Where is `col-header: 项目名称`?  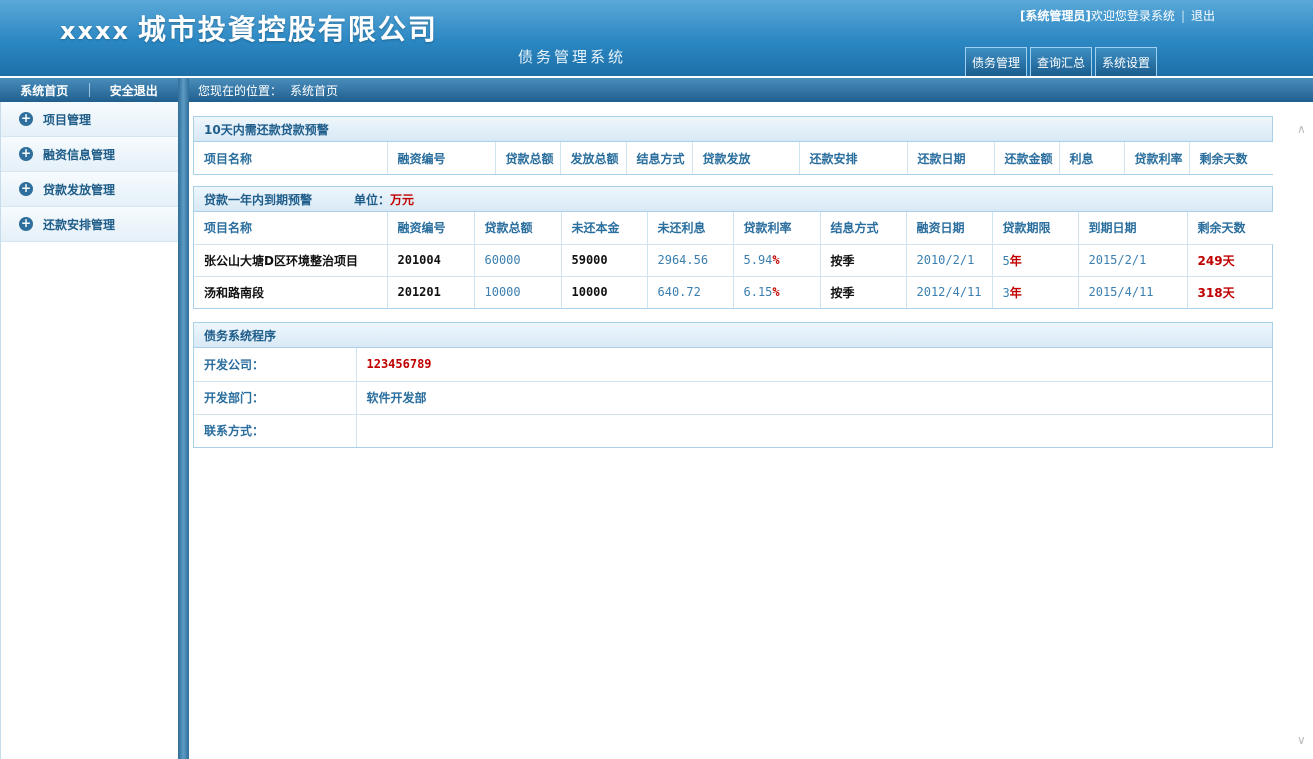 col-header: 项目名称 is located at coordinates (291, 228).